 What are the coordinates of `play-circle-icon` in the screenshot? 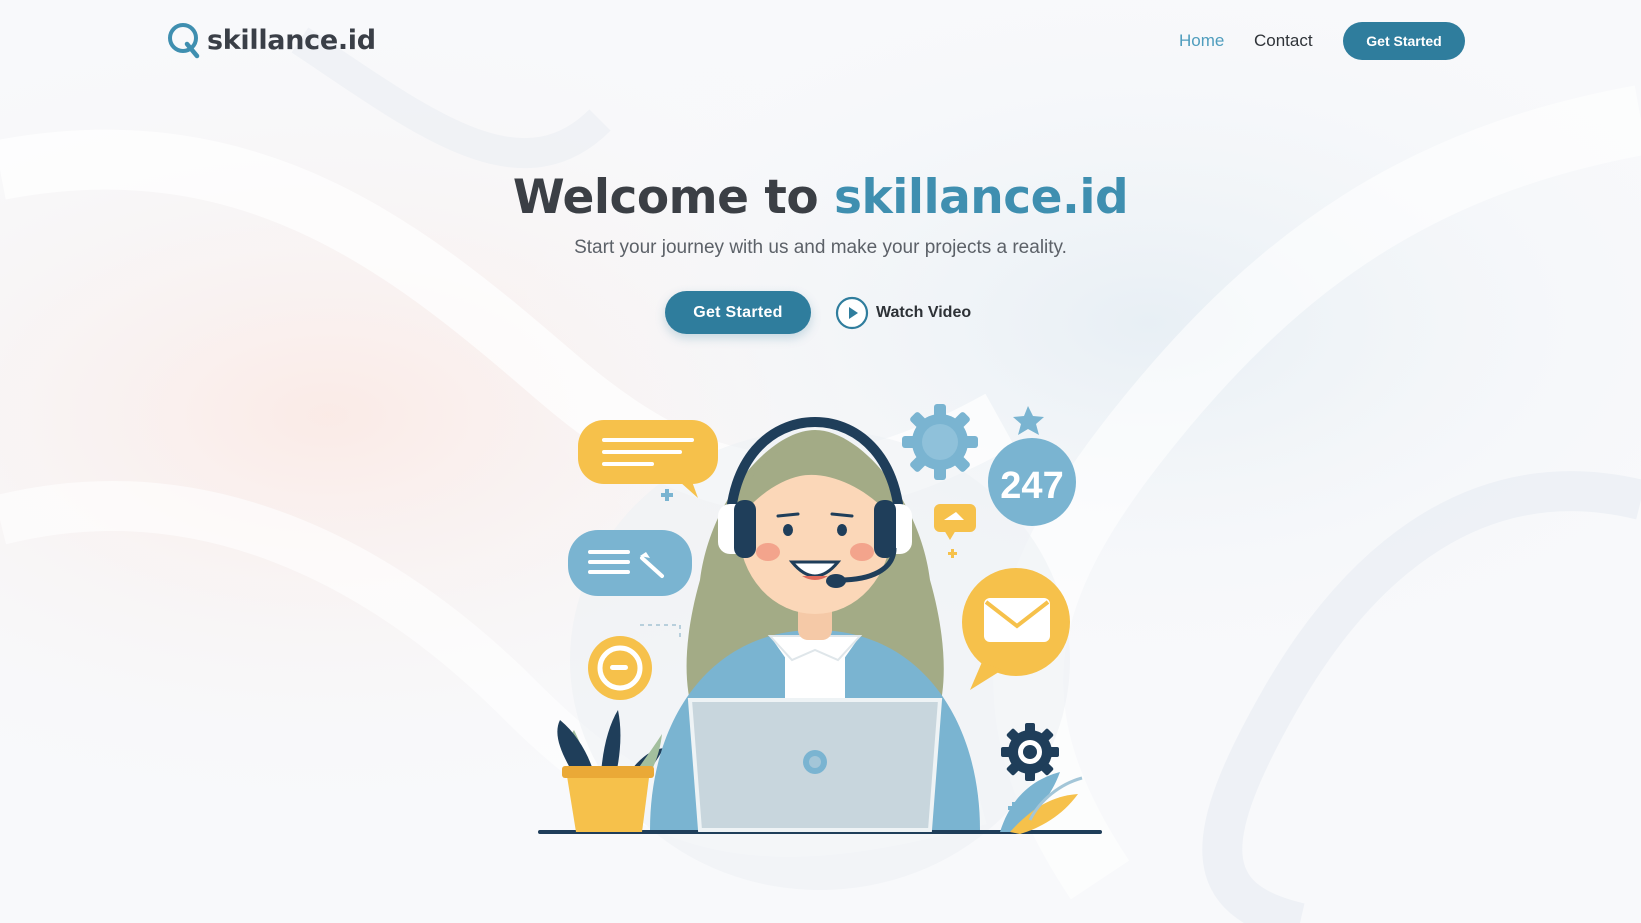 It's located at (852, 313).